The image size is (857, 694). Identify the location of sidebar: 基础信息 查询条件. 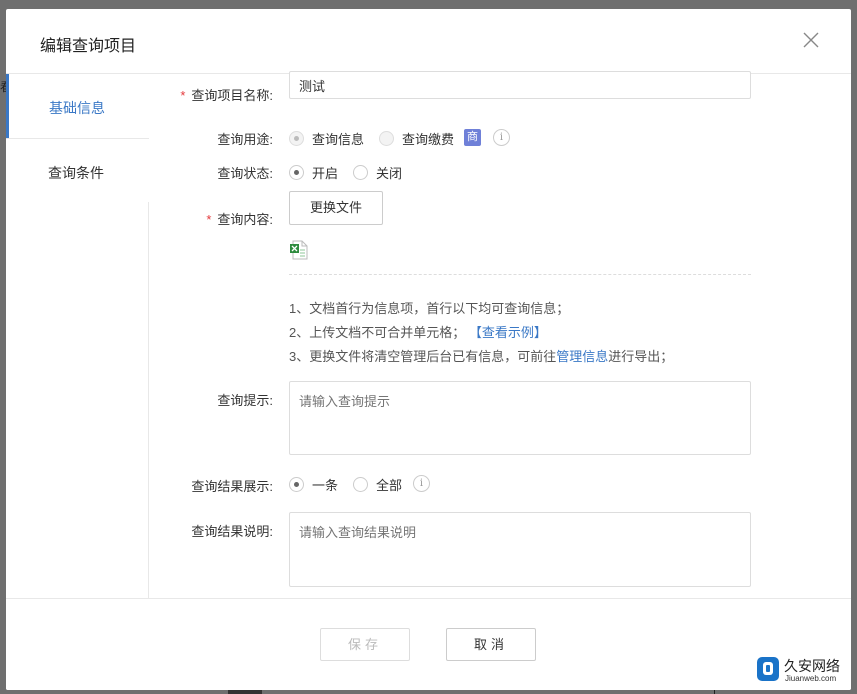
(78, 336).